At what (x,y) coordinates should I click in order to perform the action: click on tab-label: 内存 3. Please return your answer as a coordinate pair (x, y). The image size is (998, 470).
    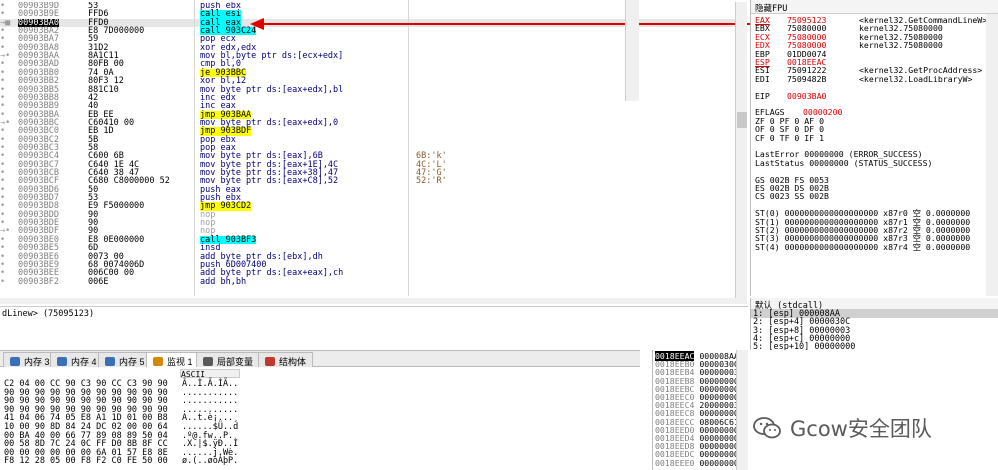
    Looking at the image, I should click on (37, 362).